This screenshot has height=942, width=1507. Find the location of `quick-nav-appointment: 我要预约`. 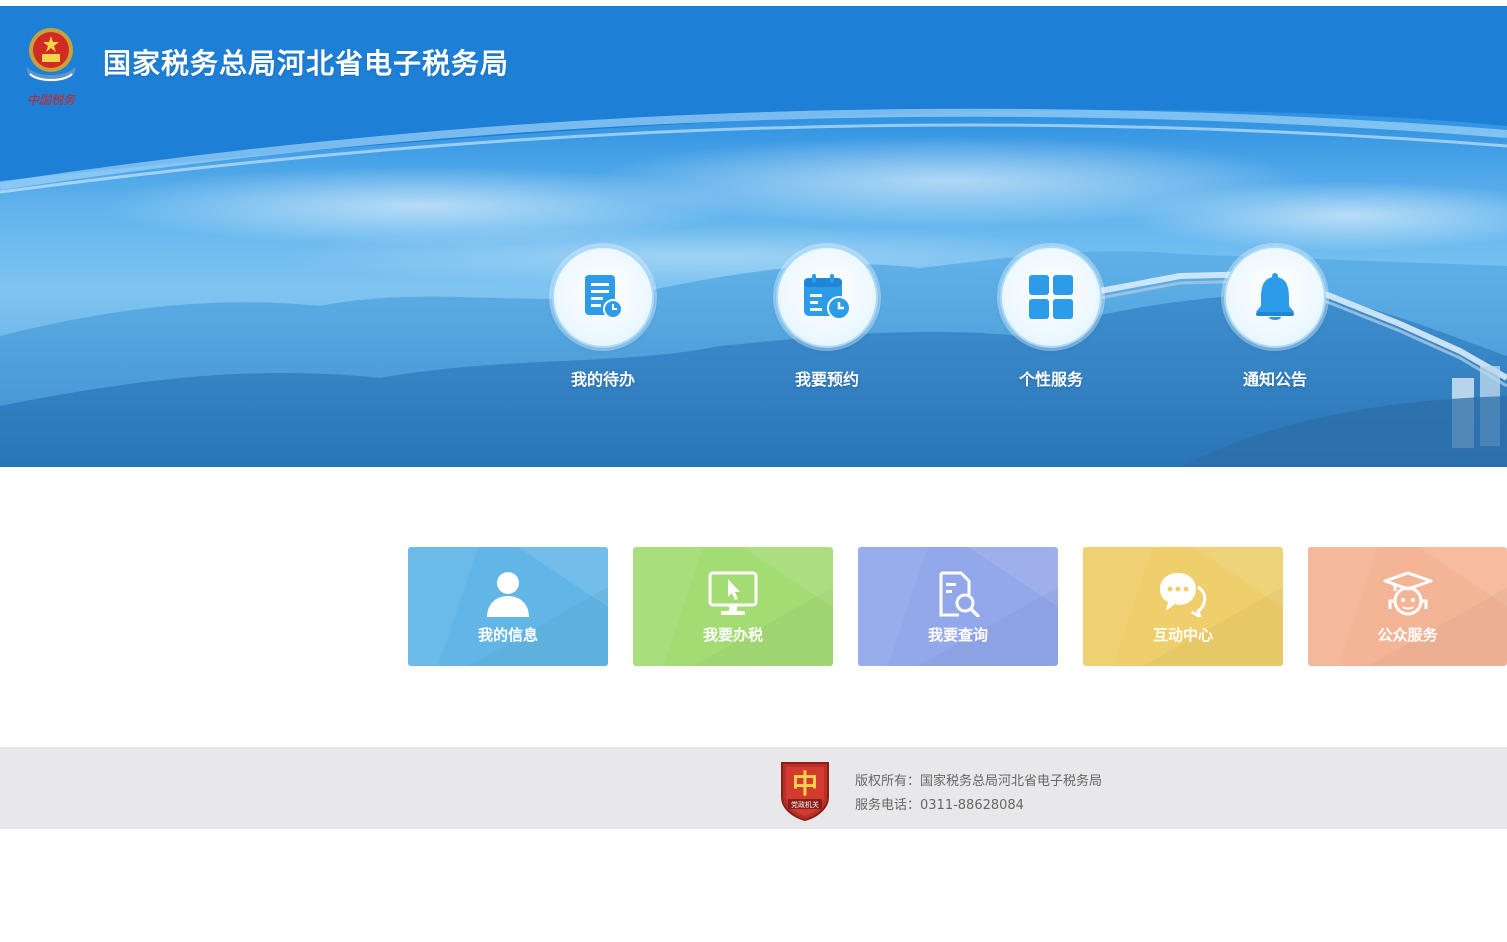

quick-nav-appointment: 我要预约 is located at coordinates (827, 318).